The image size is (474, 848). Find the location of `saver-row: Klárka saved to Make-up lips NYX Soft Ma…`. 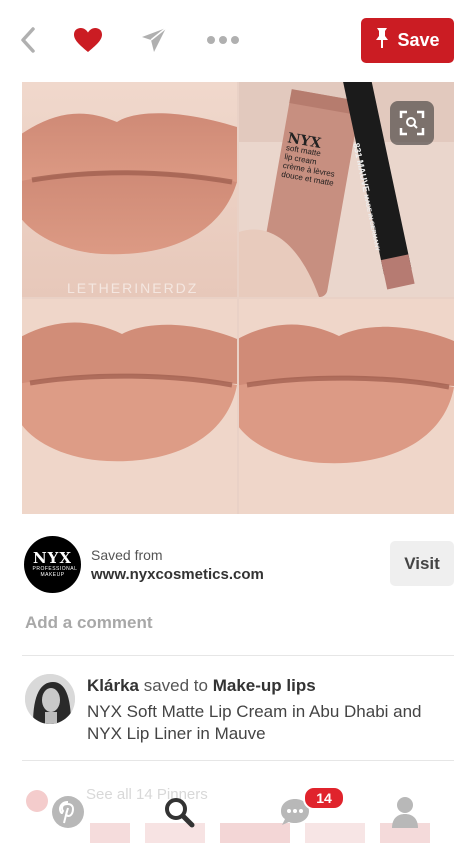

saver-row: Klárka saved to Make-up lips NYX Soft Ma… is located at coordinates (240, 714).